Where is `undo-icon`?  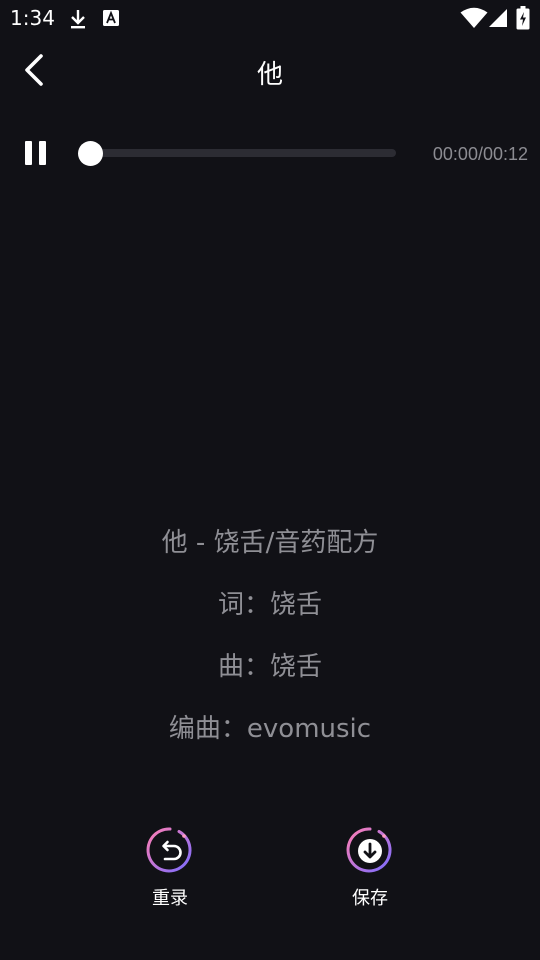
undo-icon is located at coordinates (170, 850).